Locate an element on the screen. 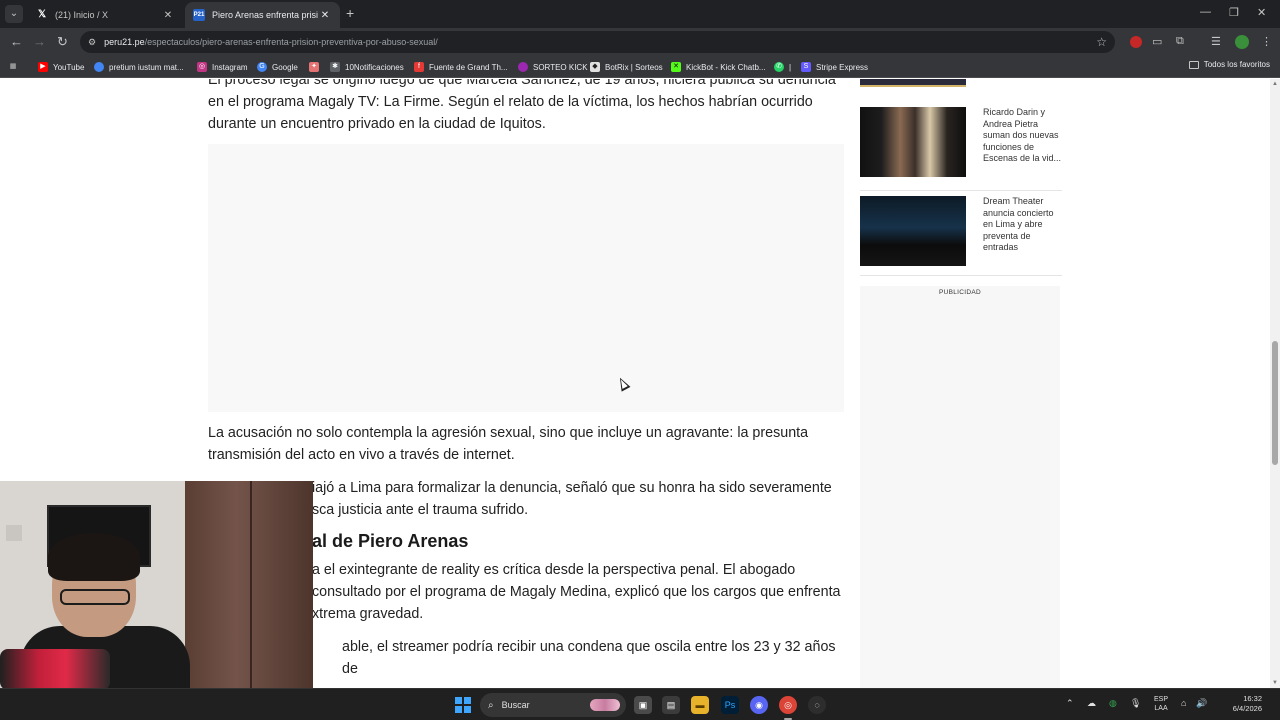  bookmark-label: | is located at coordinates (790, 67).